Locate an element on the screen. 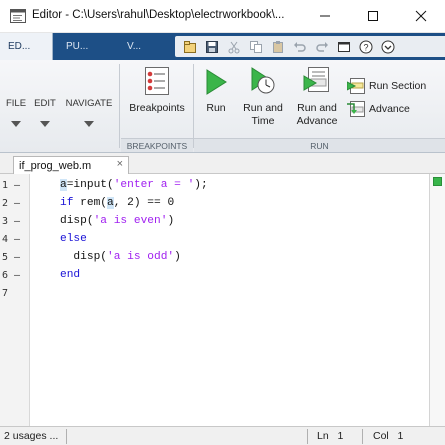 The height and width of the screenshot is (445, 445). navigate-menu: NAVIGATE is located at coordinates (89, 100).